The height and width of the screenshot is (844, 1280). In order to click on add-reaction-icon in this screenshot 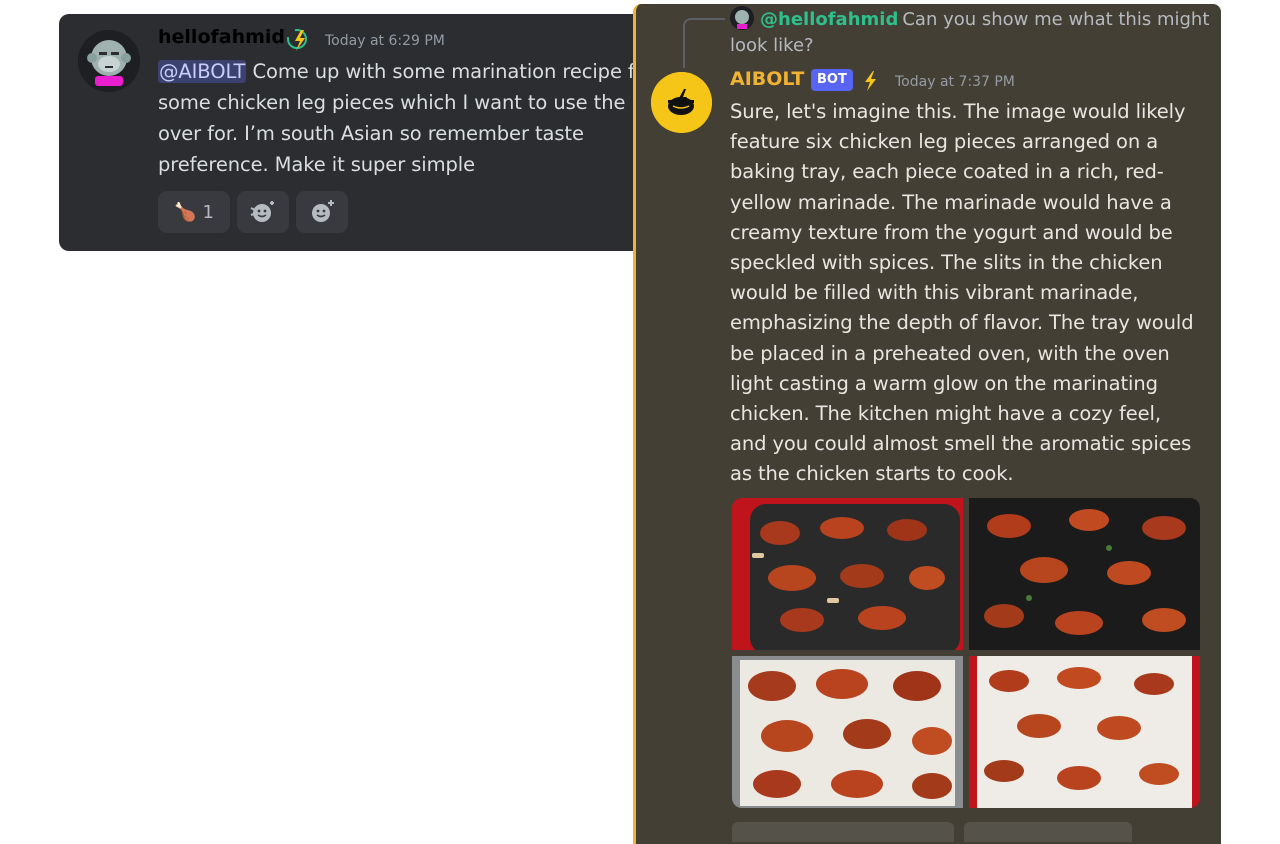, I will do `click(323, 211)`.